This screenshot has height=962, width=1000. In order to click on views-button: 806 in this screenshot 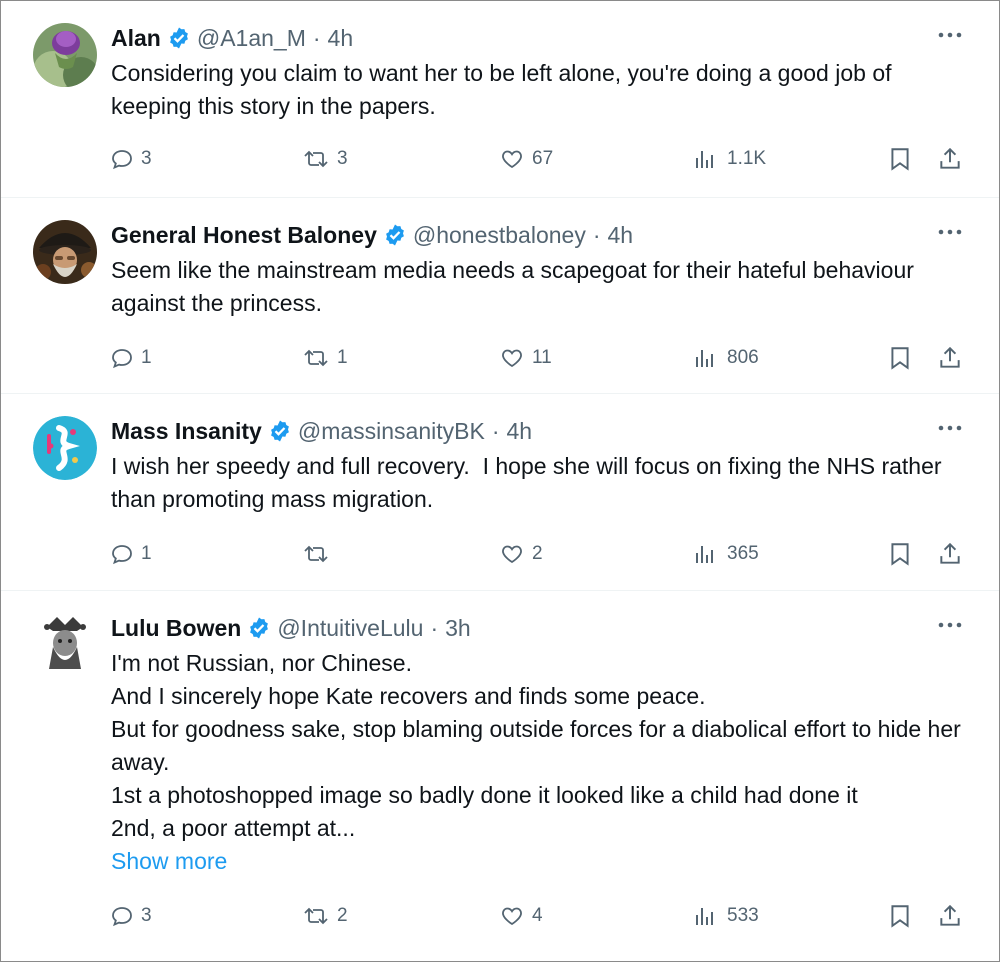, I will do `click(725, 358)`.